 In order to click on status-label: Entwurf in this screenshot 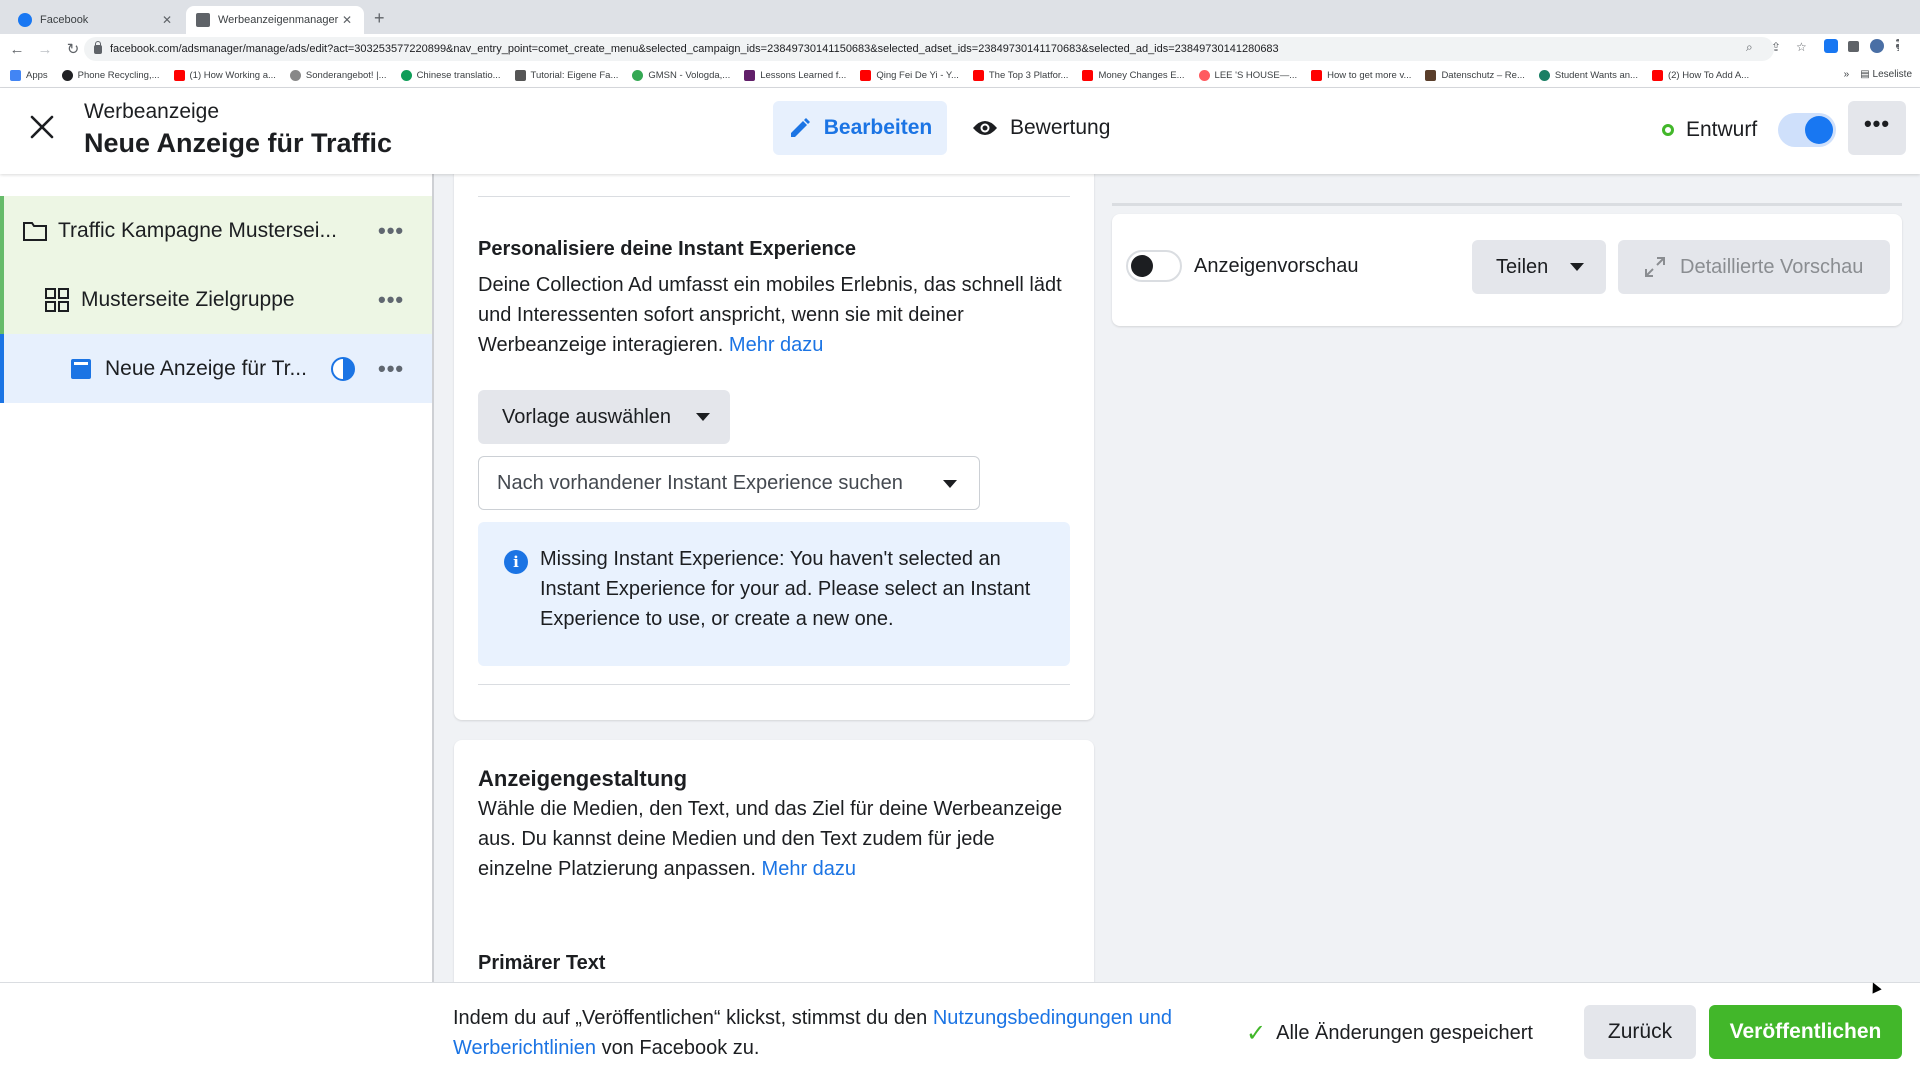, I will do `click(1722, 129)`.